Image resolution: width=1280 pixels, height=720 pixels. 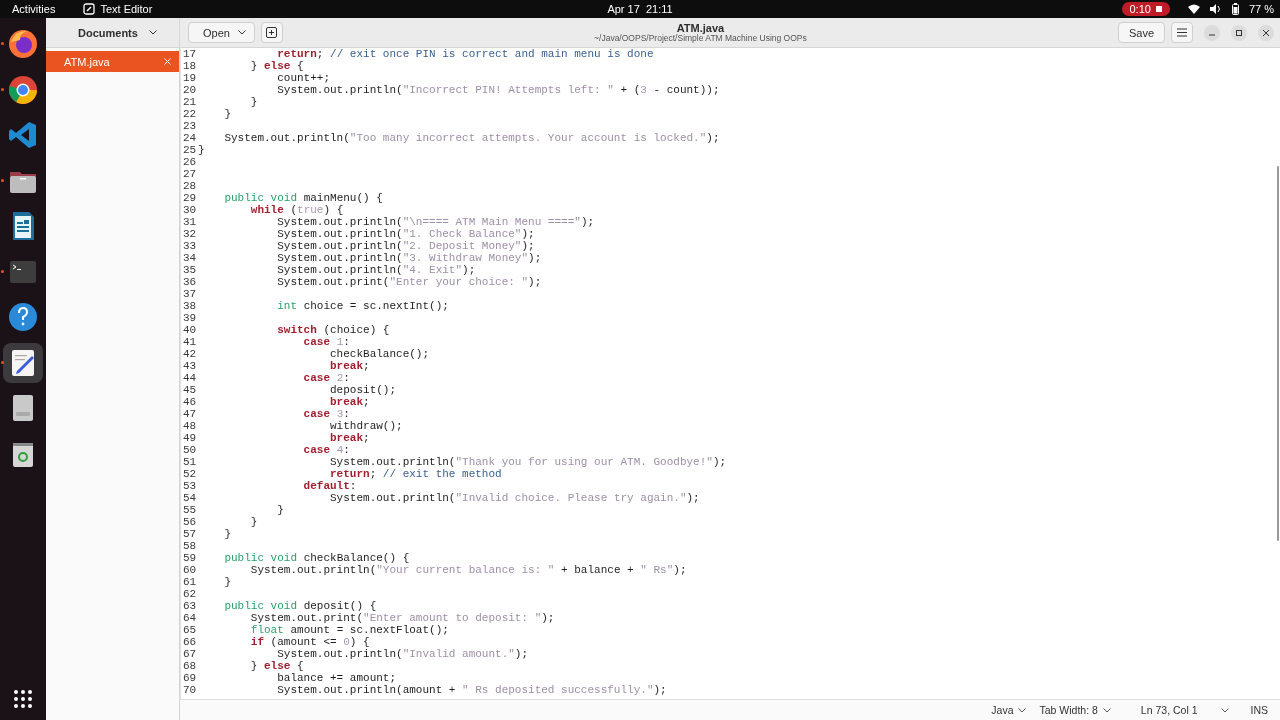 What do you see at coordinates (326, 450) in the screenshot?
I see `code-line: case 4:` at bounding box center [326, 450].